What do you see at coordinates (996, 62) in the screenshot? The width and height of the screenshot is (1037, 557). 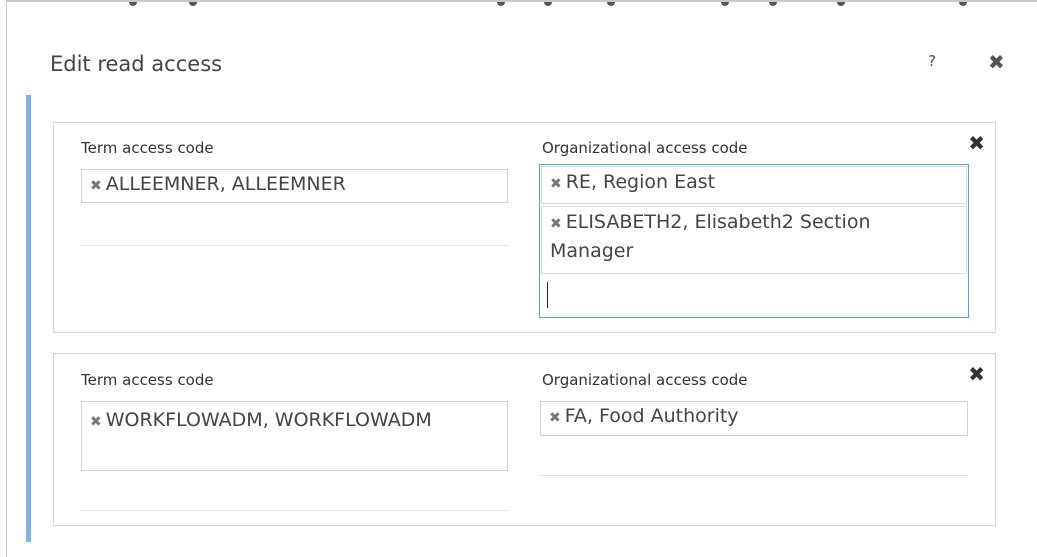 I see `close-icon: ✖` at bounding box center [996, 62].